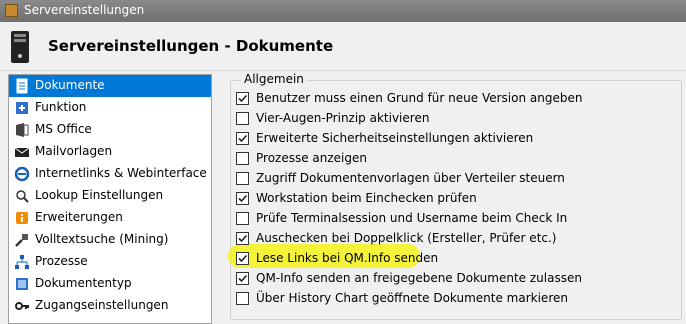  Describe the element at coordinates (456, 119) in the screenshot. I see `option-row: Vier-Augen-Prinzip aktivieren` at that location.